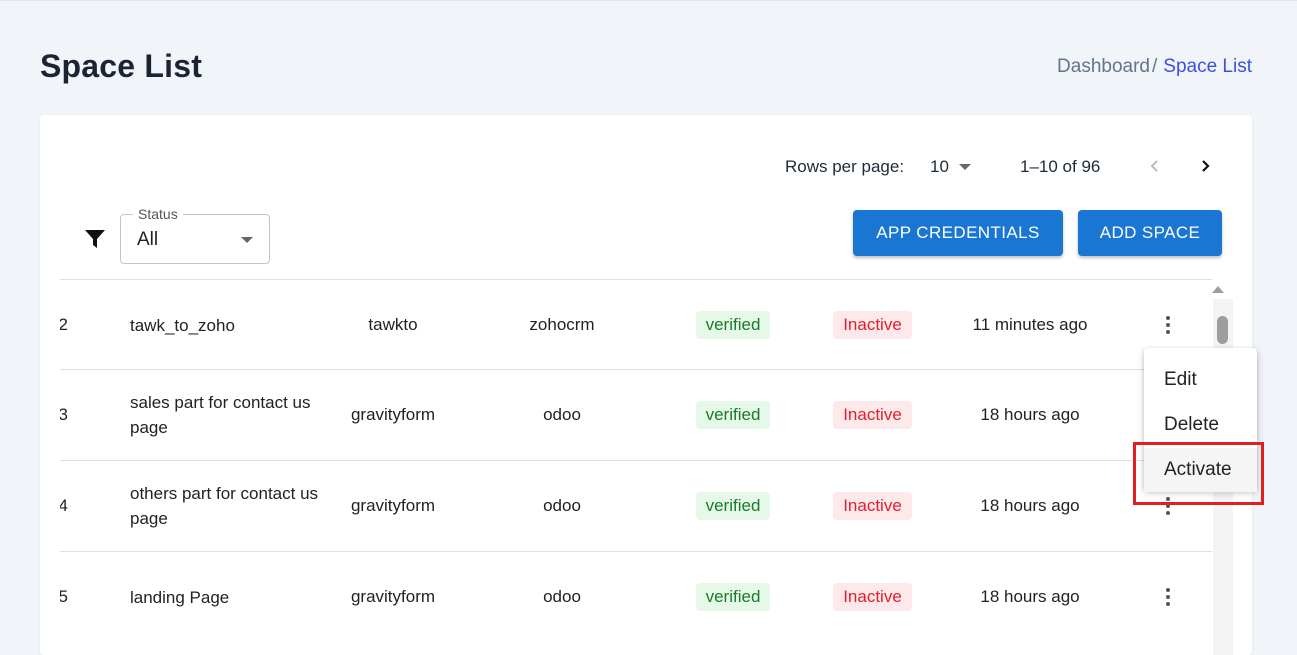 Image resolution: width=1297 pixels, height=655 pixels. I want to click on app-credentials-button: APP CREDENTIALS, so click(958, 233).